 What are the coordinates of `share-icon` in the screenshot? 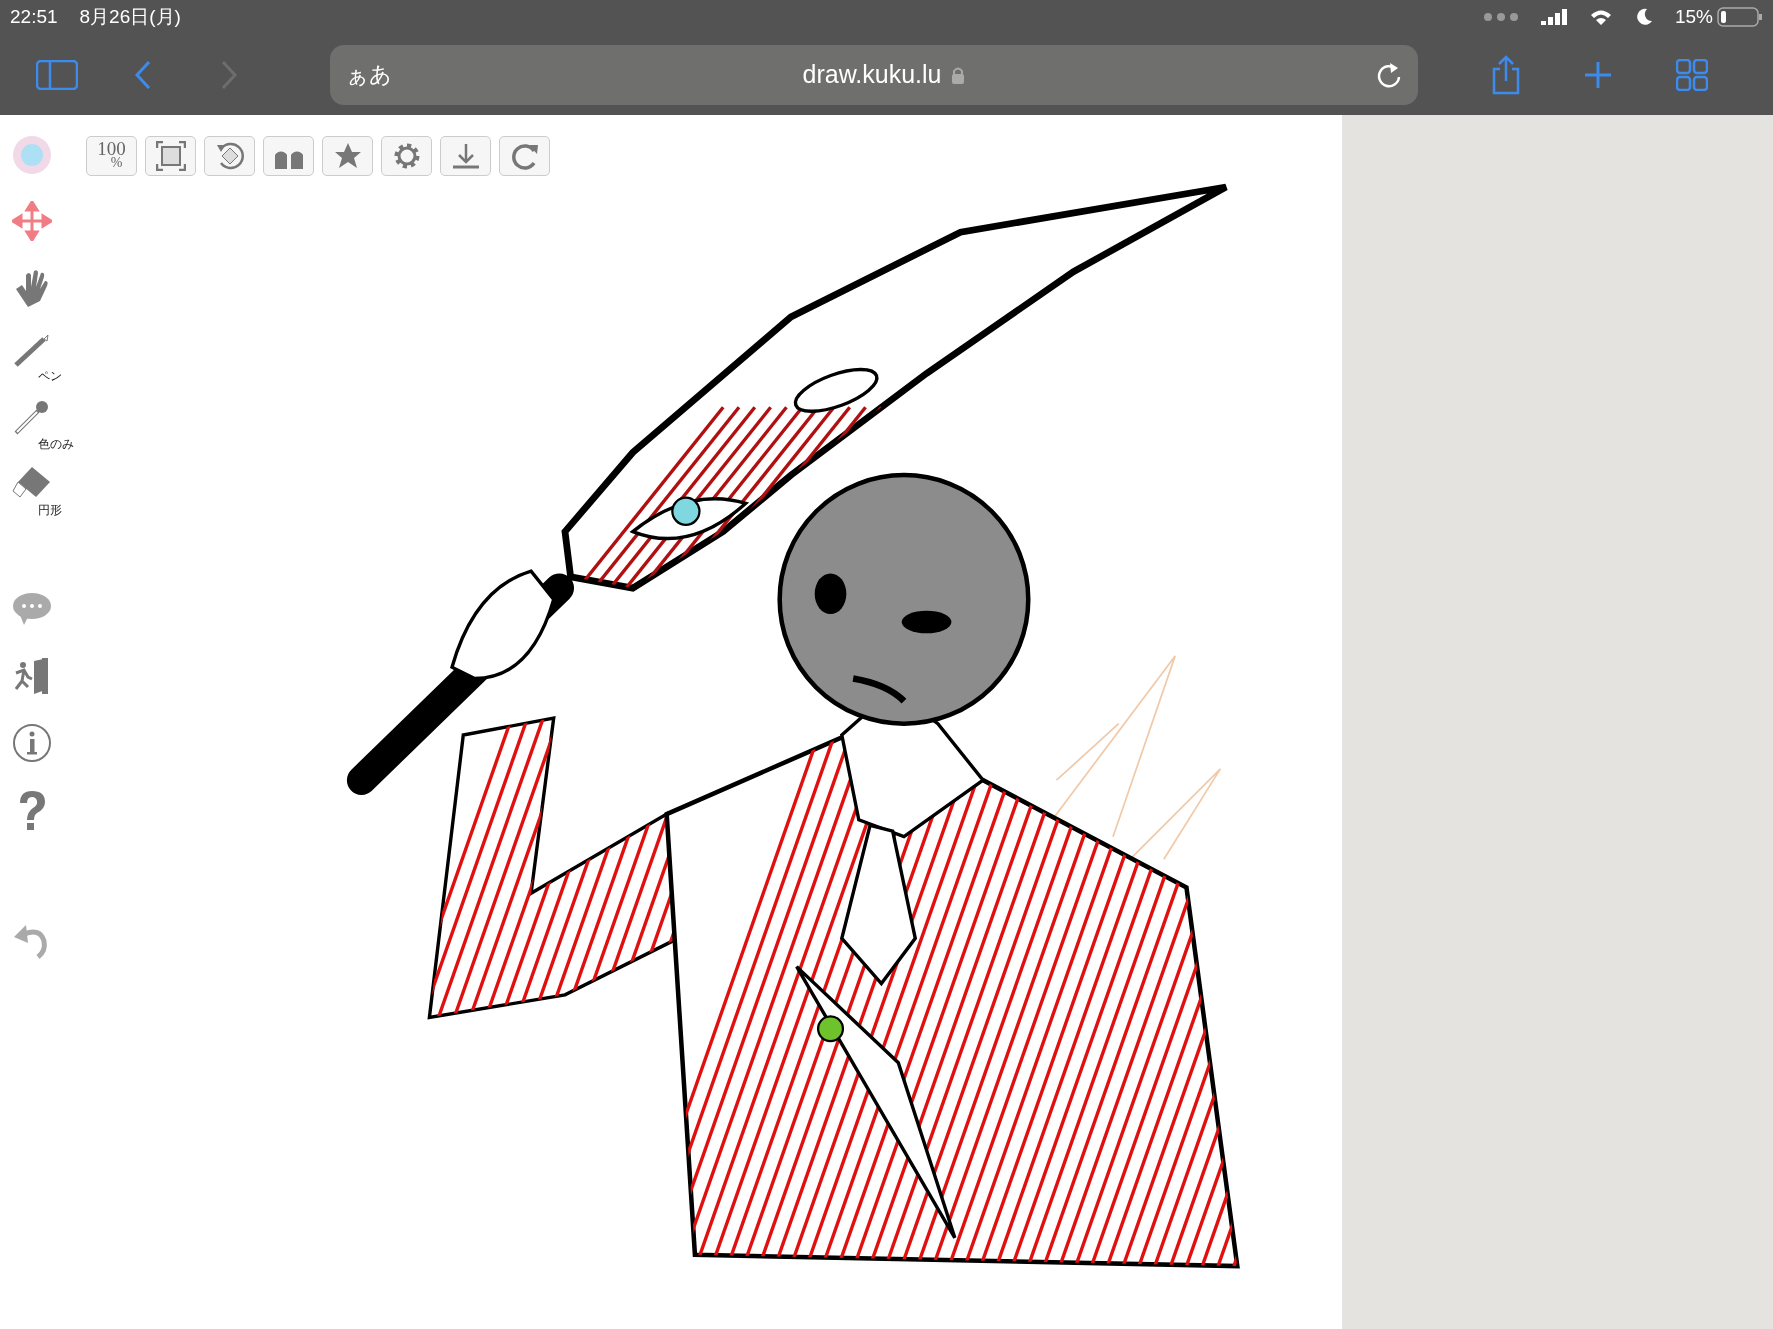 It's located at (1506, 74).